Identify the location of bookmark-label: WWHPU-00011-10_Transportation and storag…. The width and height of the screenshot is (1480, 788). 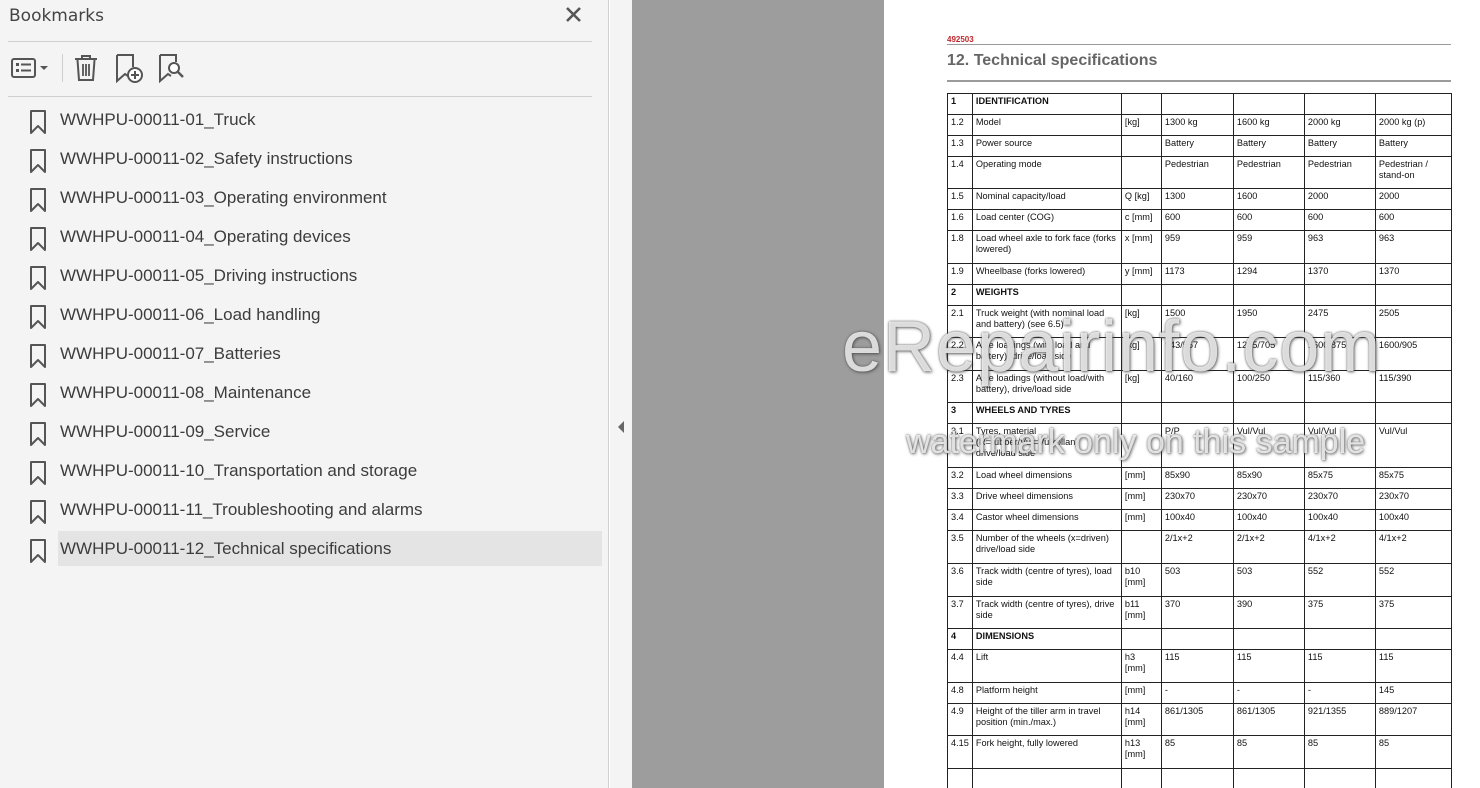
(239, 470).